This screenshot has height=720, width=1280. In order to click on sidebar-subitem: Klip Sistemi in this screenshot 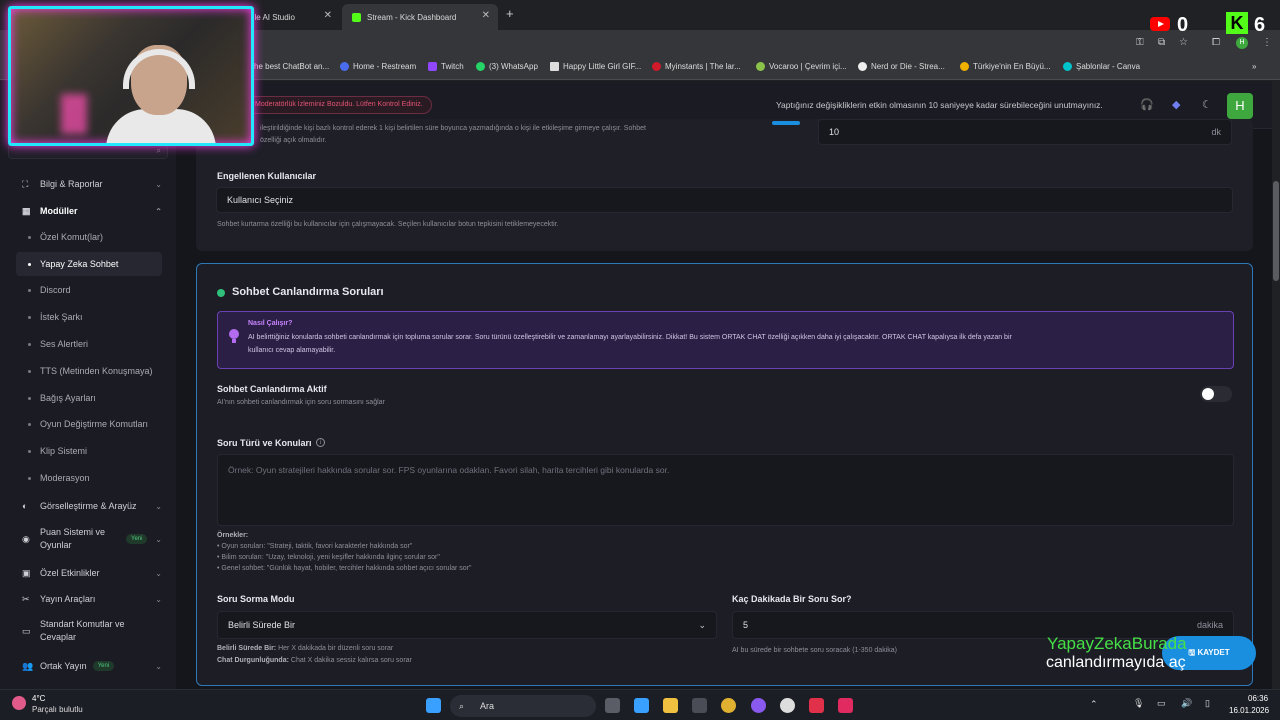, I will do `click(89, 451)`.